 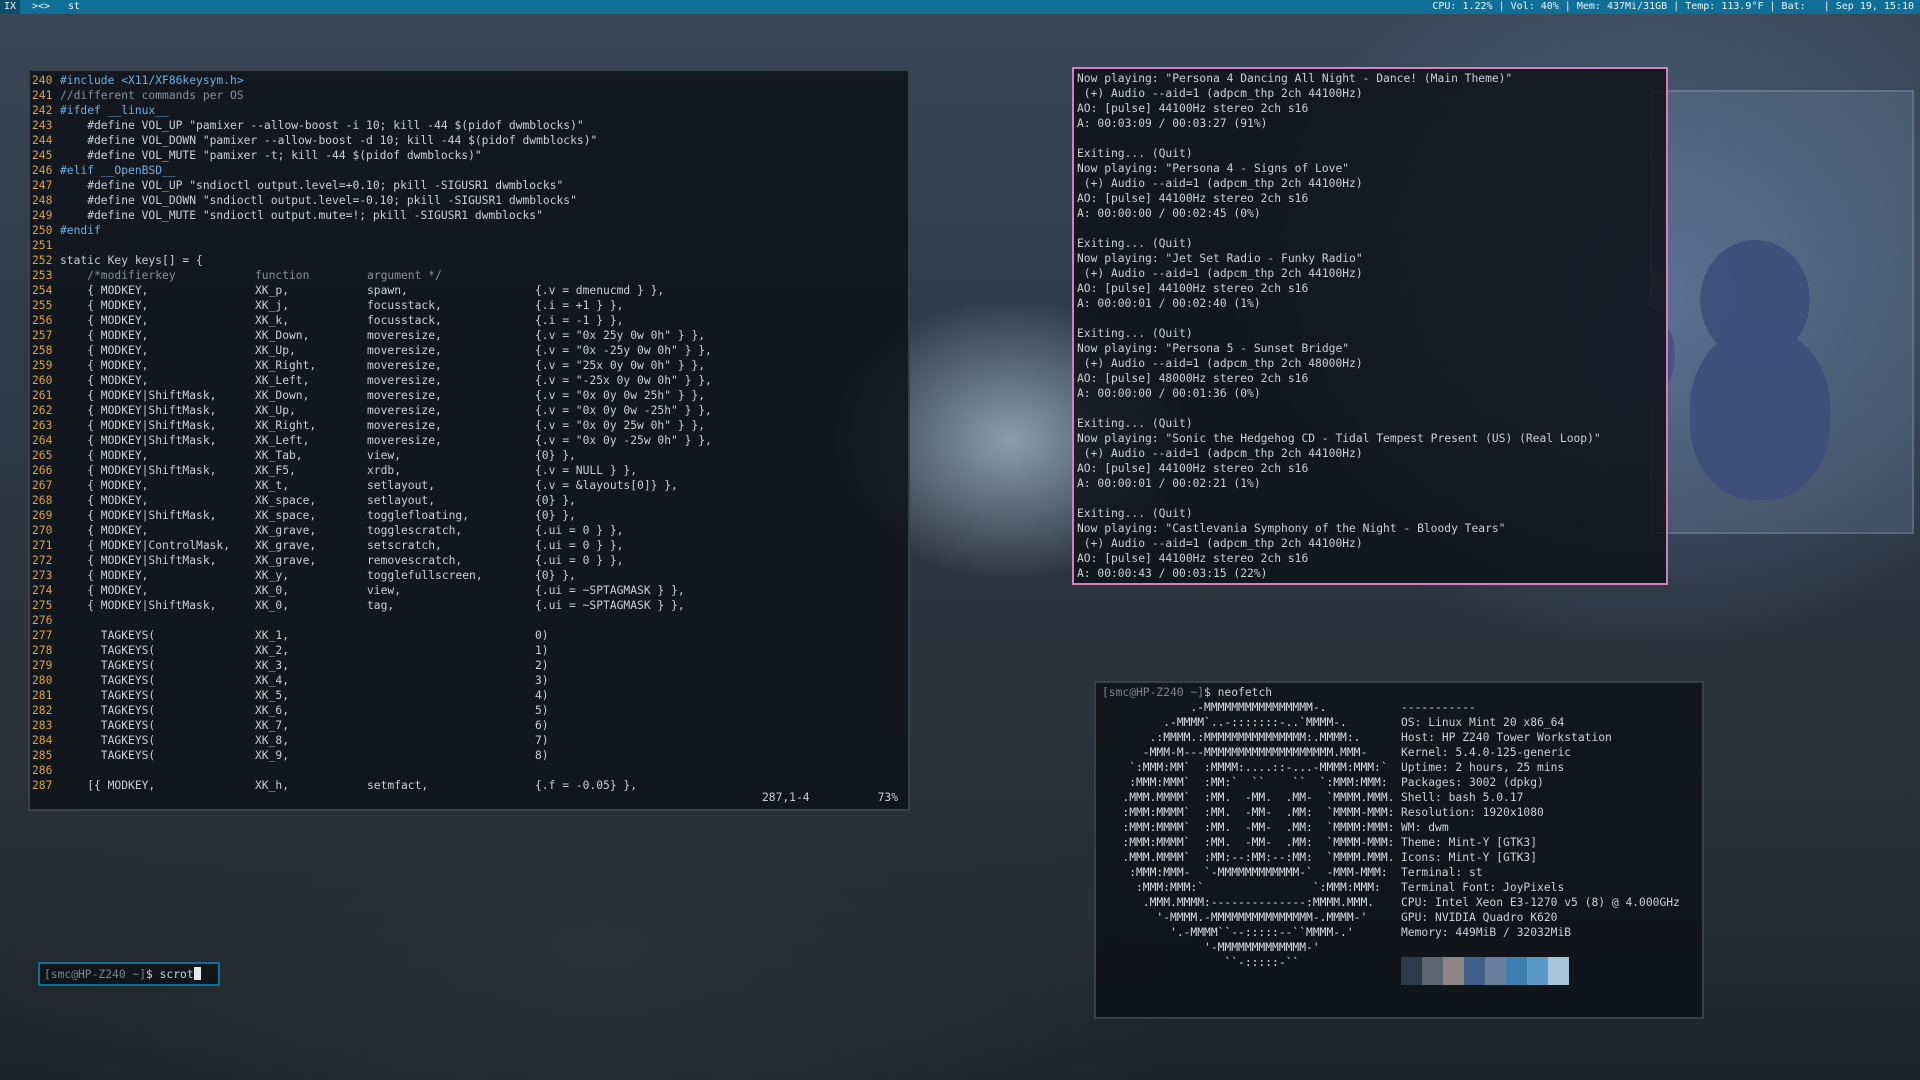 What do you see at coordinates (579, 305) in the screenshot?
I see `code-column: {.i = +1 } },` at bounding box center [579, 305].